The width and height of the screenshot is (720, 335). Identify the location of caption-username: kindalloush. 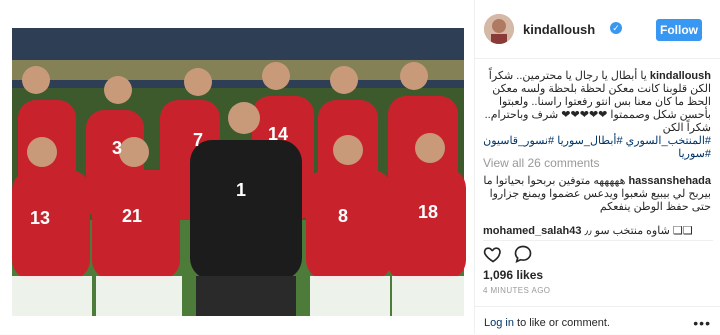
(680, 76).